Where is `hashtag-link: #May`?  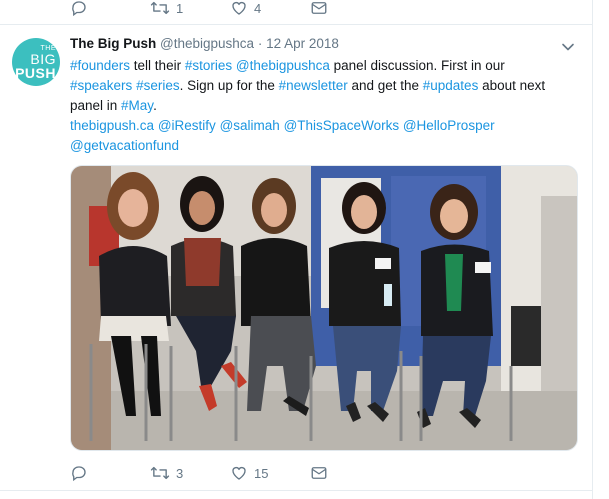 hashtag-link: #May is located at coordinates (137, 105).